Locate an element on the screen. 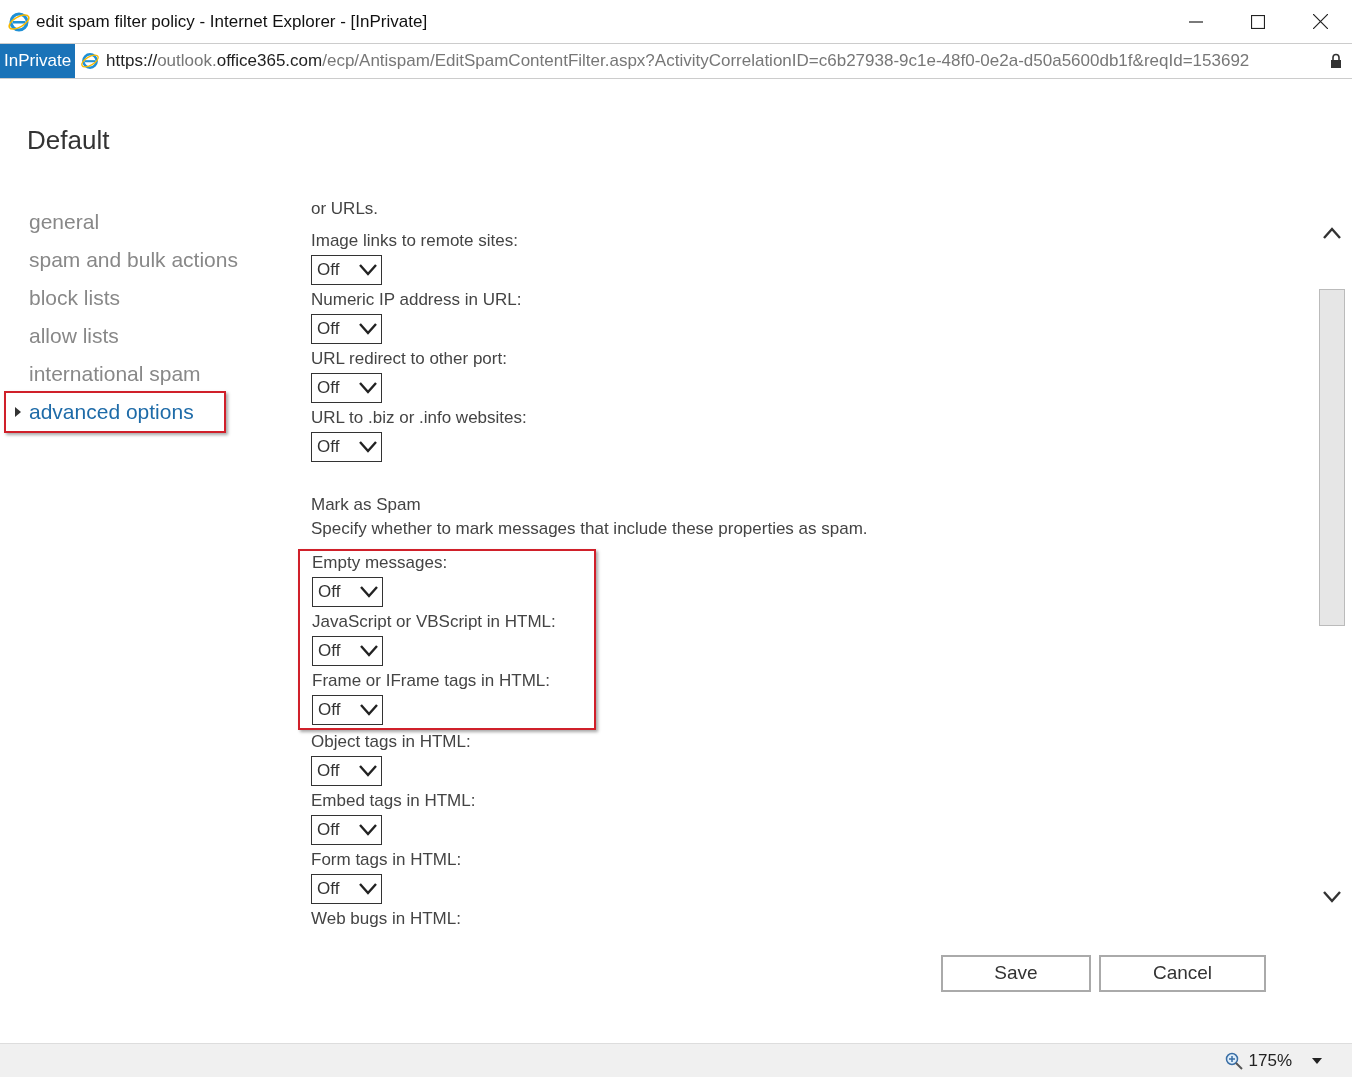  setting-label: URL to .biz or .info websites: is located at coordinates (419, 418).